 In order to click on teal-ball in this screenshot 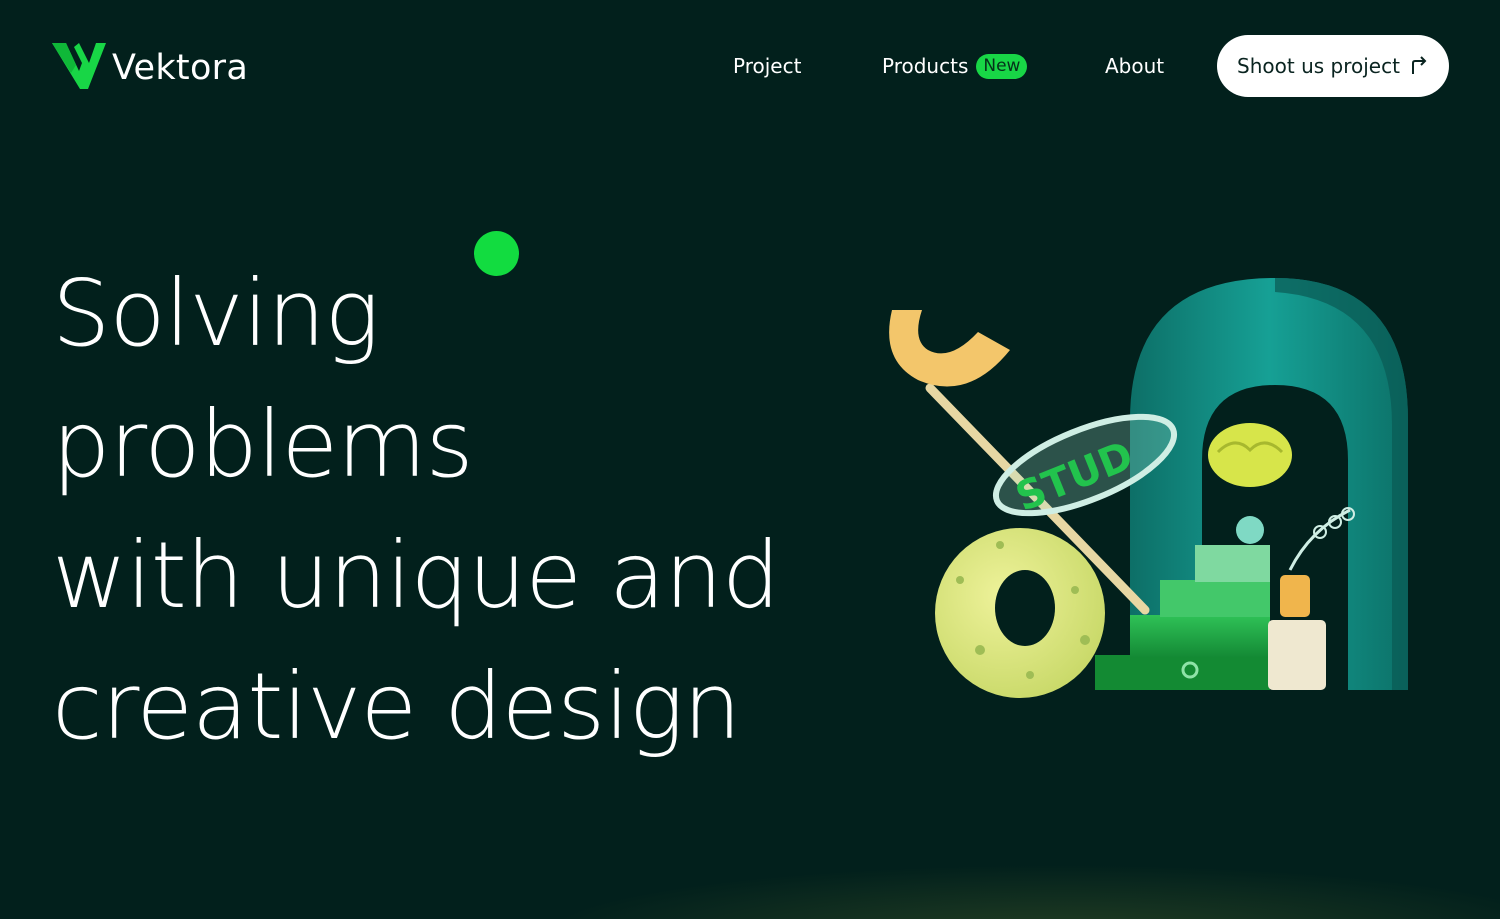, I will do `click(1250, 530)`.